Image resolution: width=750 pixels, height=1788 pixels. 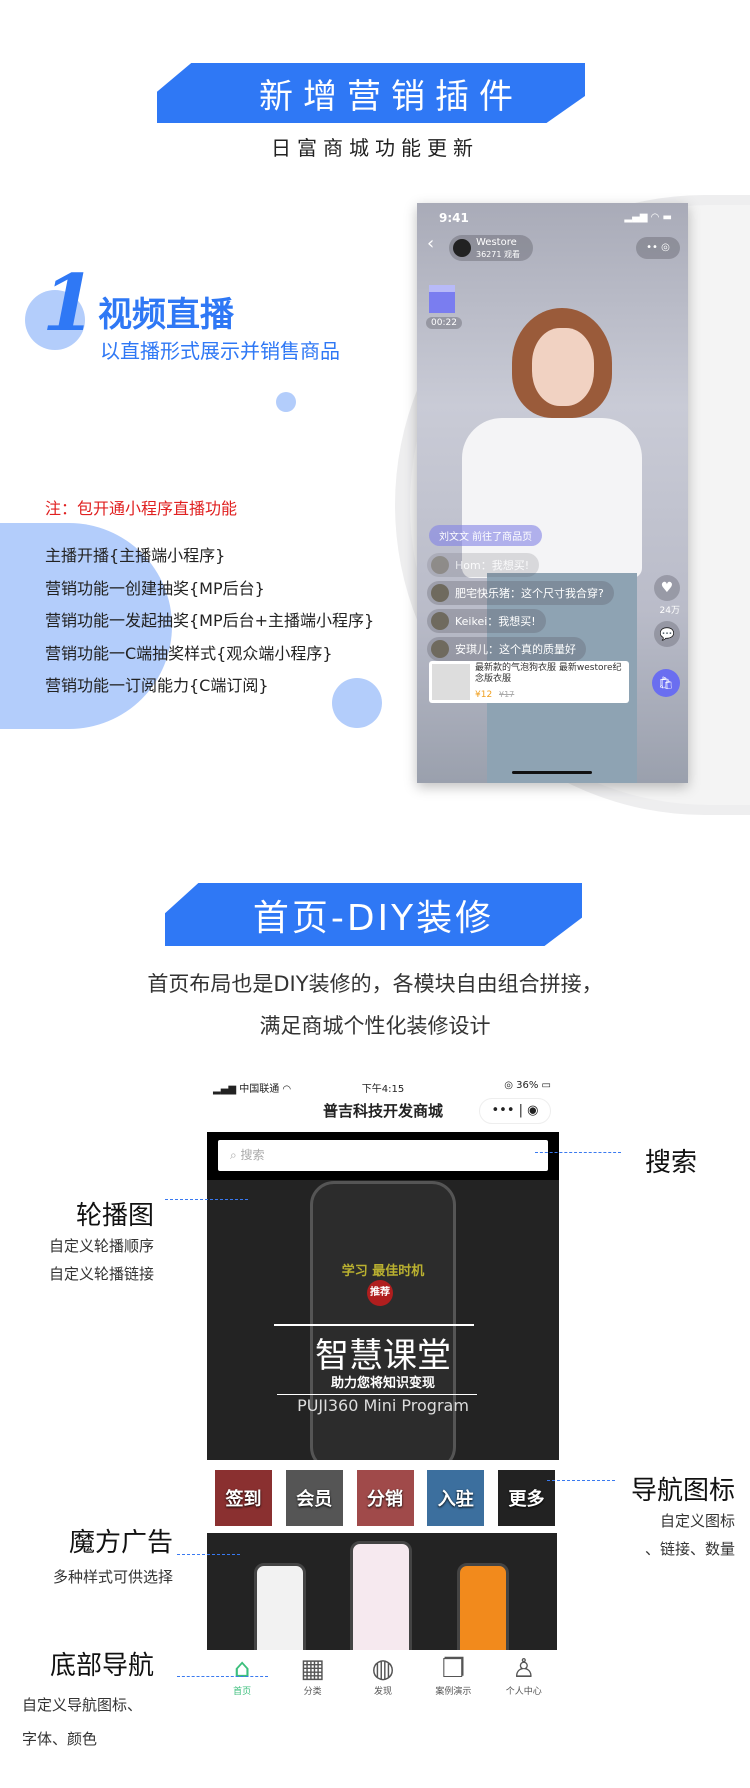 What do you see at coordinates (515, 1111) in the screenshot?
I see `capsule-menu: ••• | ◉` at bounding box center [515, 1111].